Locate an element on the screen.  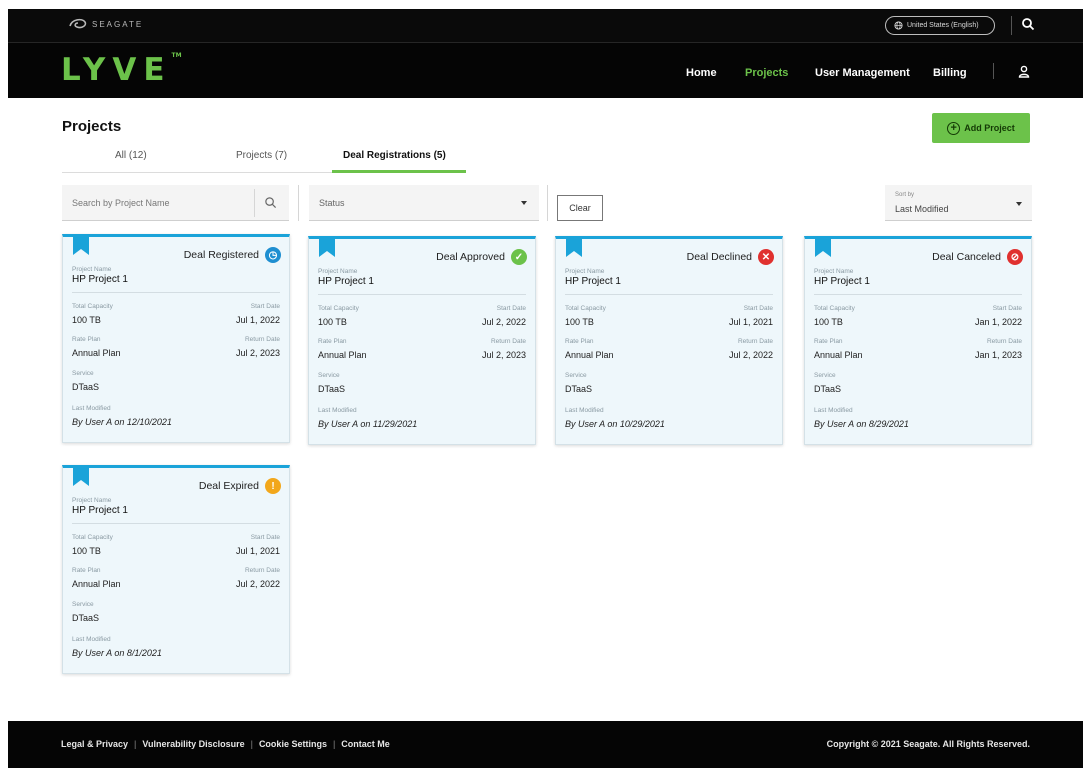
plus-icon: + is located at coordinates (954, 128).